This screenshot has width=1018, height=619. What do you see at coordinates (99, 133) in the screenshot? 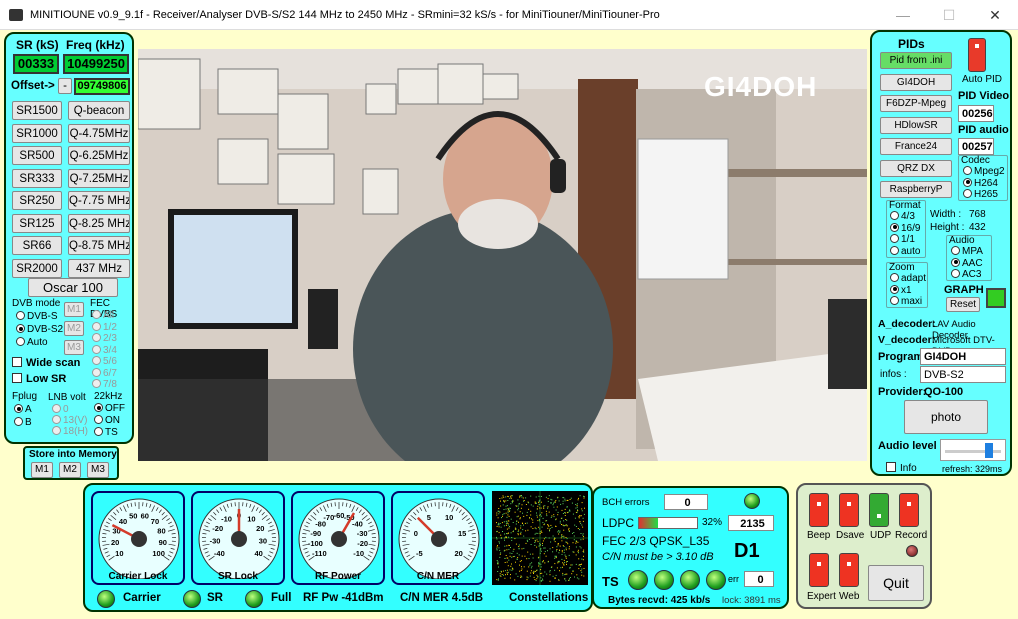
I see `freq-preset-button: Q-4.75MHz` at bounding box center [99, 133].